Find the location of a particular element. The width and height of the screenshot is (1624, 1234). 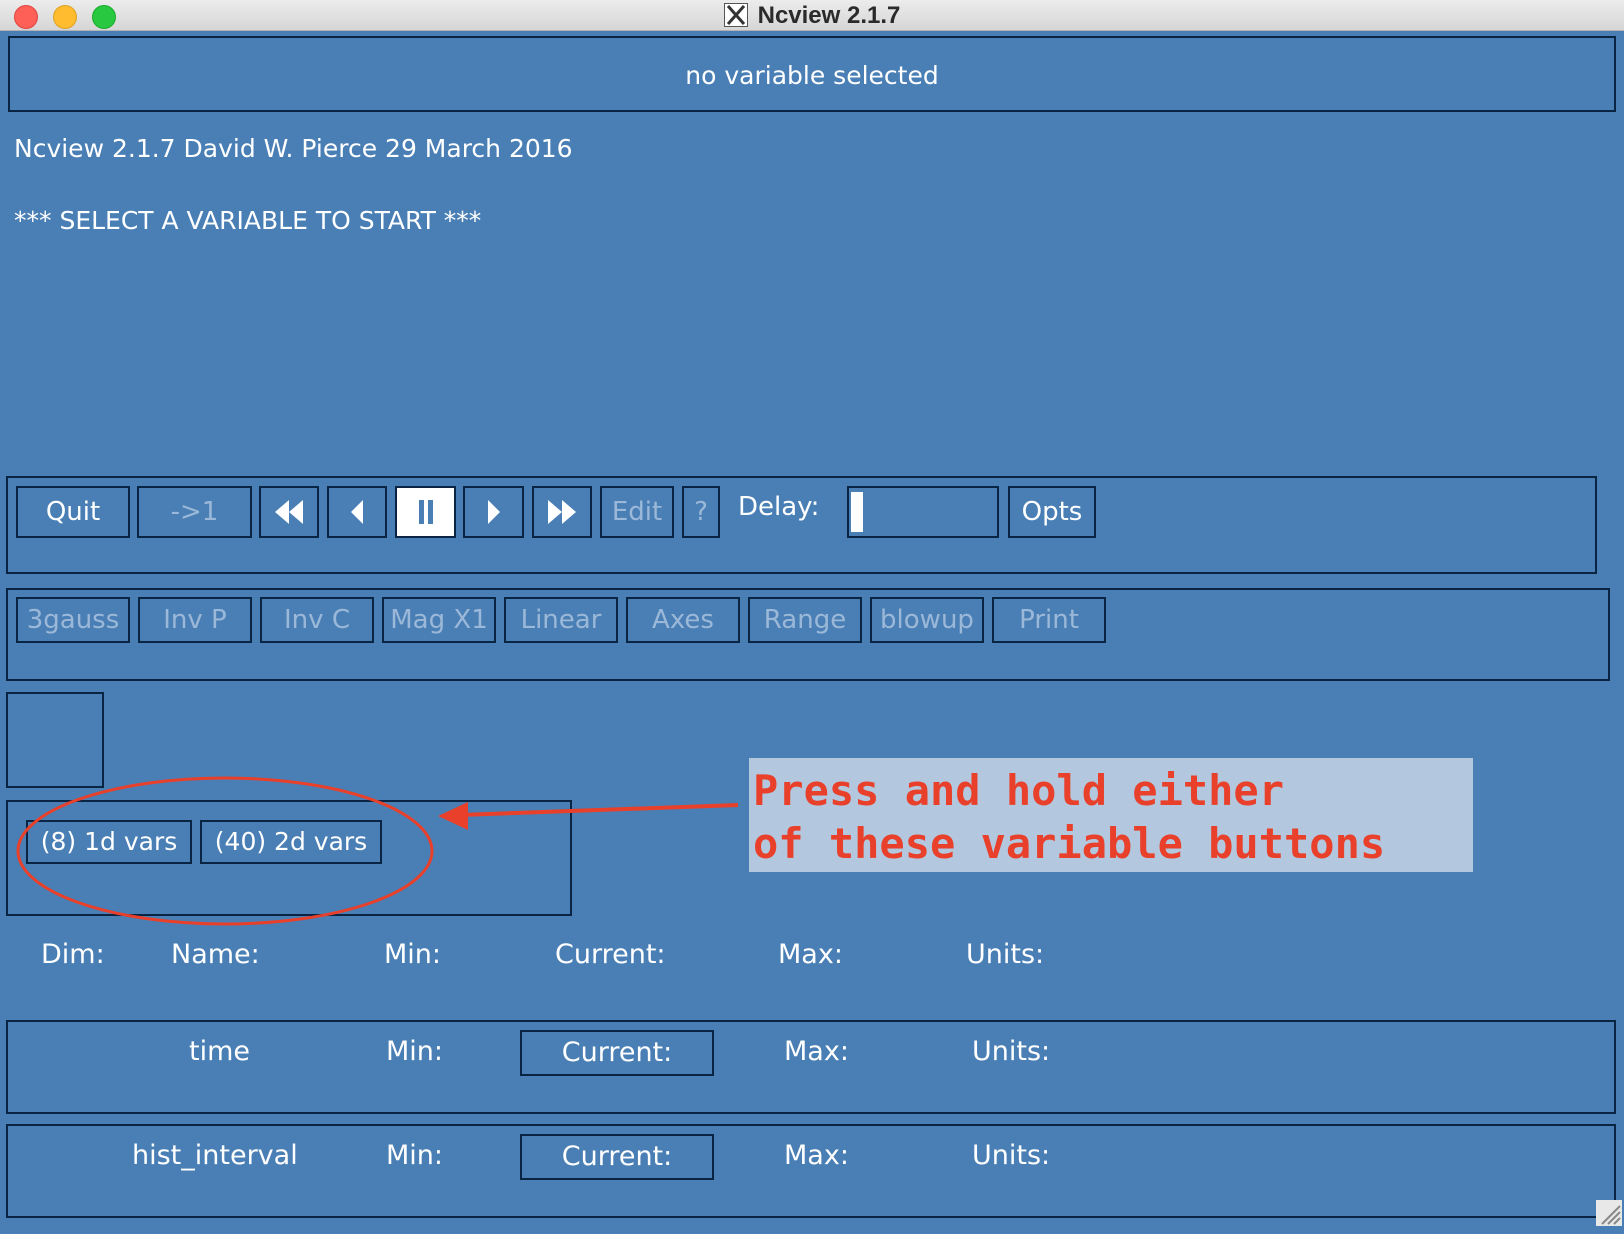

dim-header-max: Max: is located at coordinates (810, 954).